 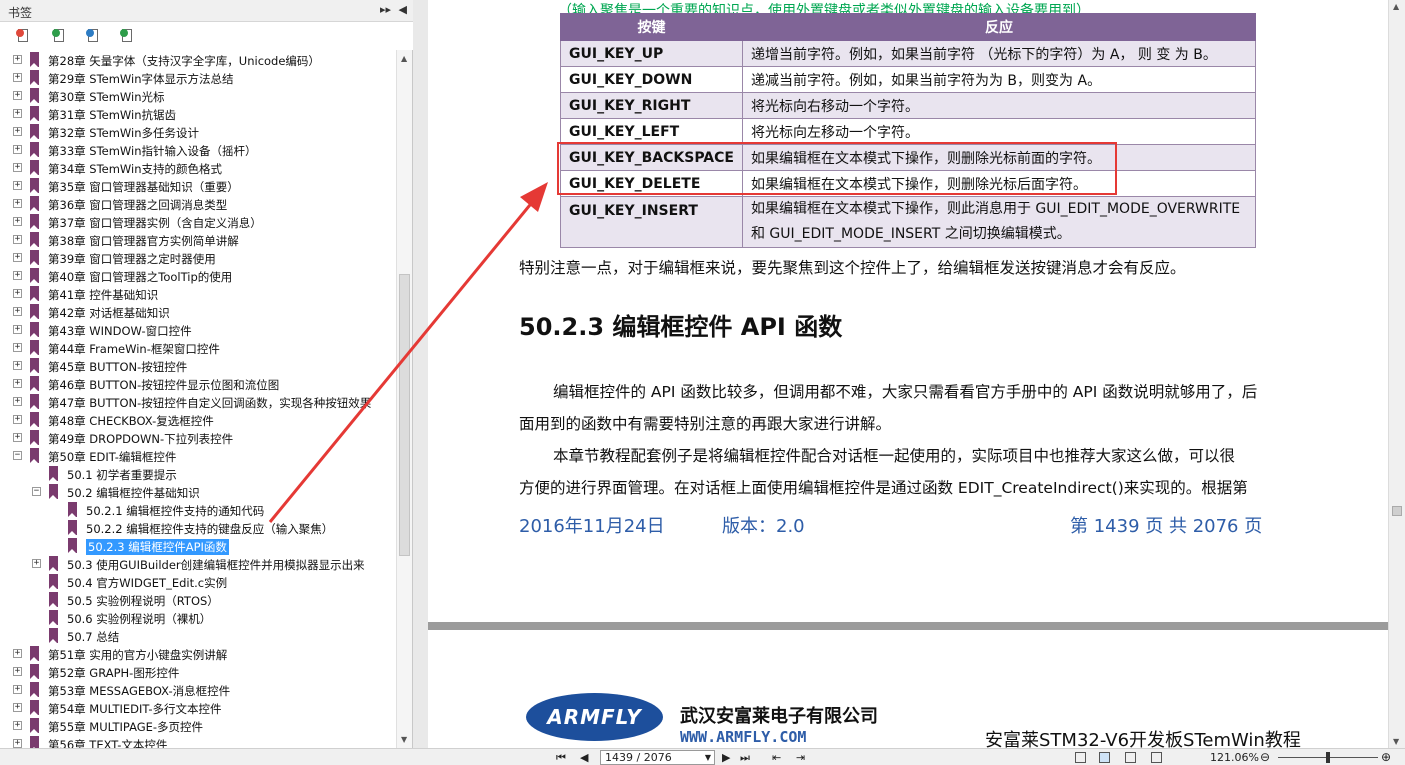 I want to click on bookmark-item: + 第43章 WINDOW-窗口控件, so click(x=198, y=330).